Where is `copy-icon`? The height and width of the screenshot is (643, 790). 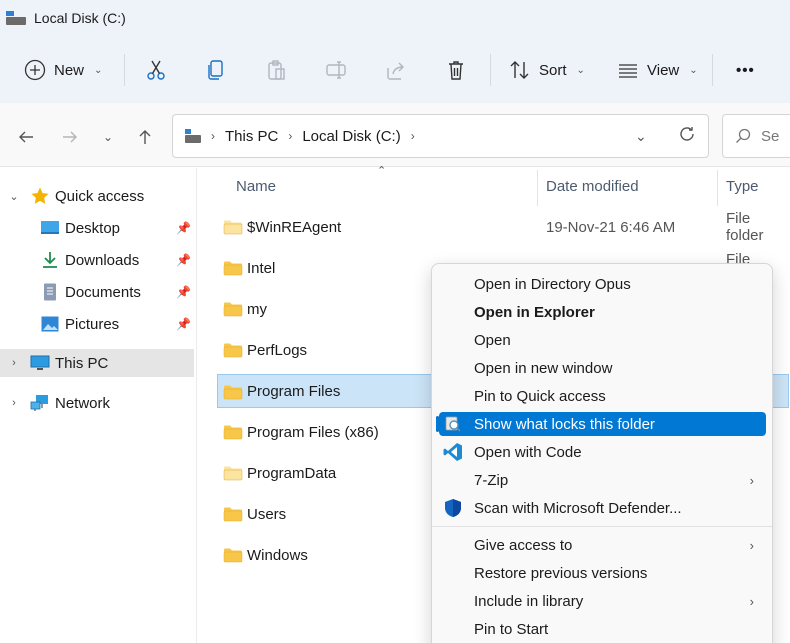
copy-icon is located at coordinates (215, 70).